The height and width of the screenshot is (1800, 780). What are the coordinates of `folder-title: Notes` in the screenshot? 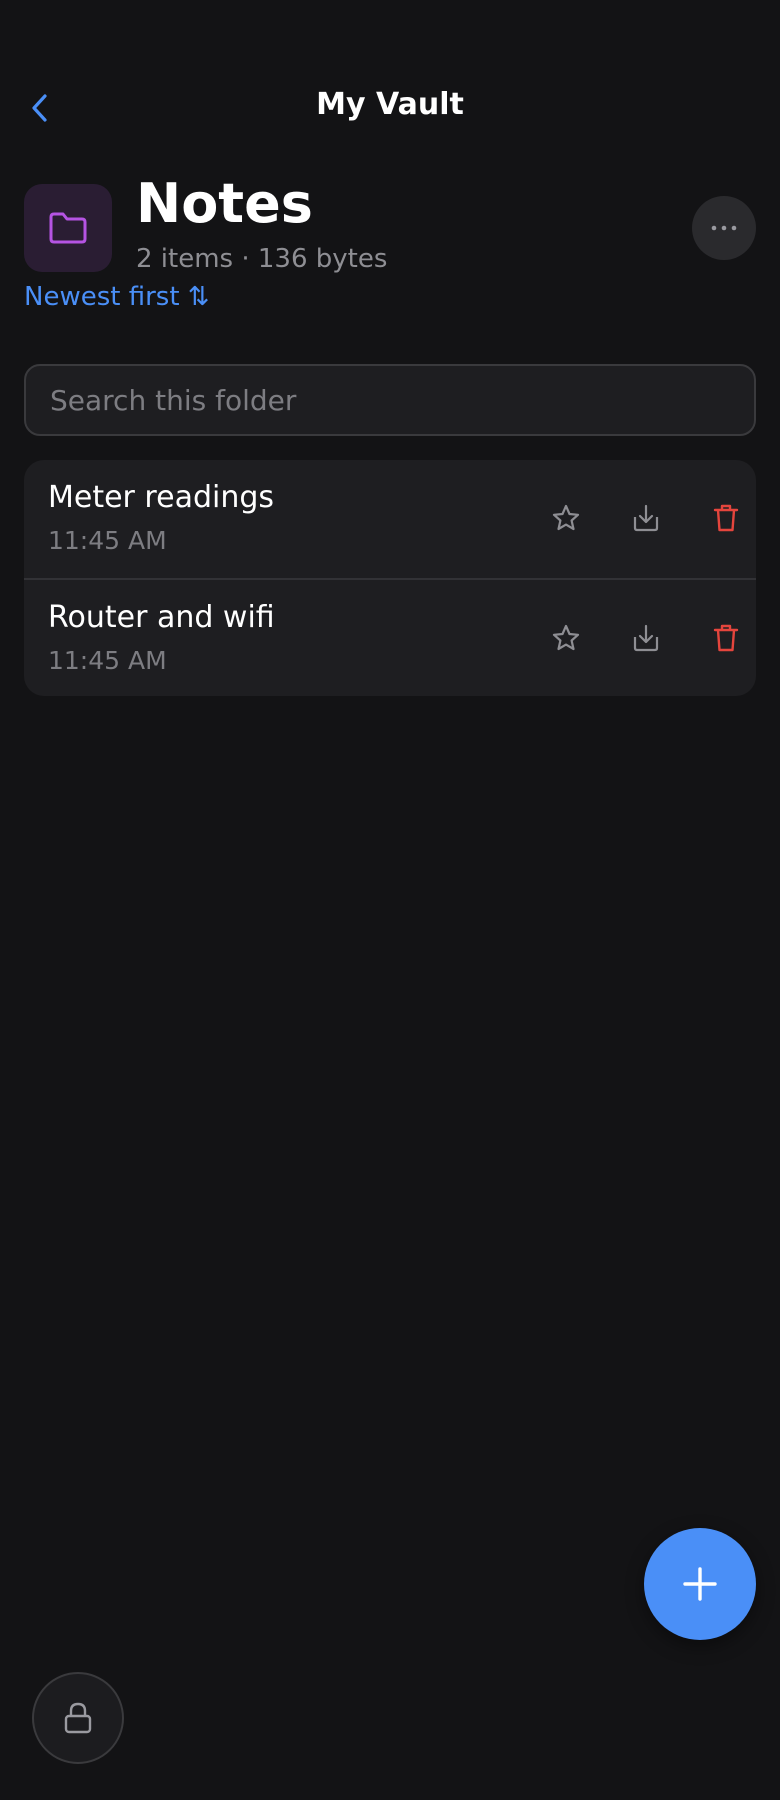 It's located at (224, 203).